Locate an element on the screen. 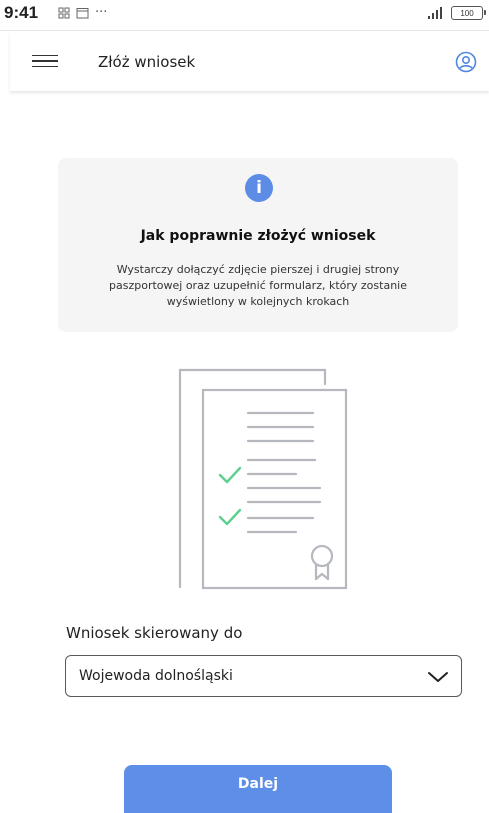 Image resolution: width=489 pixels, height=813 pixels. info-title: Jak poprawnie złożyć wniosek is located at coordinates (258, 236).